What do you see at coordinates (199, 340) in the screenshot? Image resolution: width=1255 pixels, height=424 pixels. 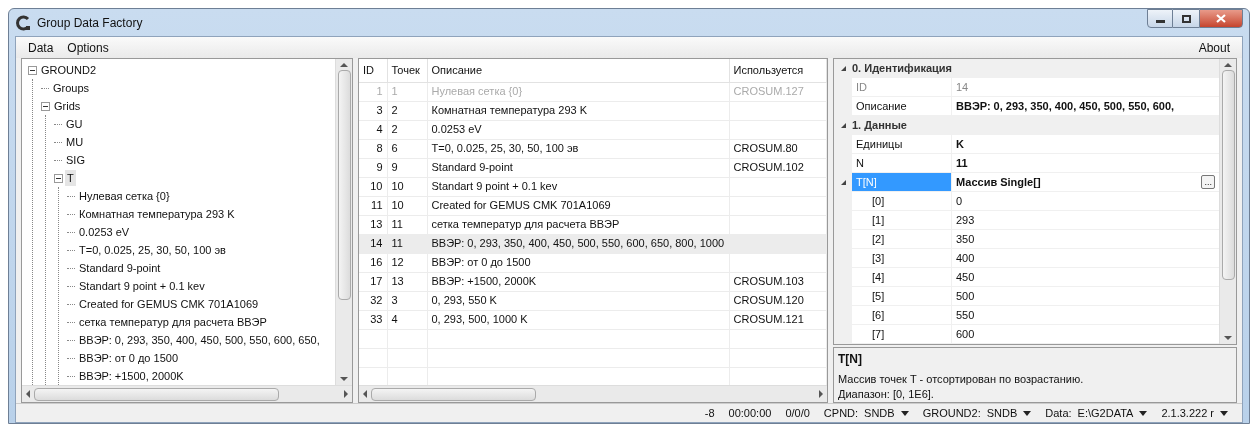 I see `tree-item: ВВЭР: 0, 293, 350, 400, 450, 500, 550, 600, 650,` at bounding box center [199, 340].